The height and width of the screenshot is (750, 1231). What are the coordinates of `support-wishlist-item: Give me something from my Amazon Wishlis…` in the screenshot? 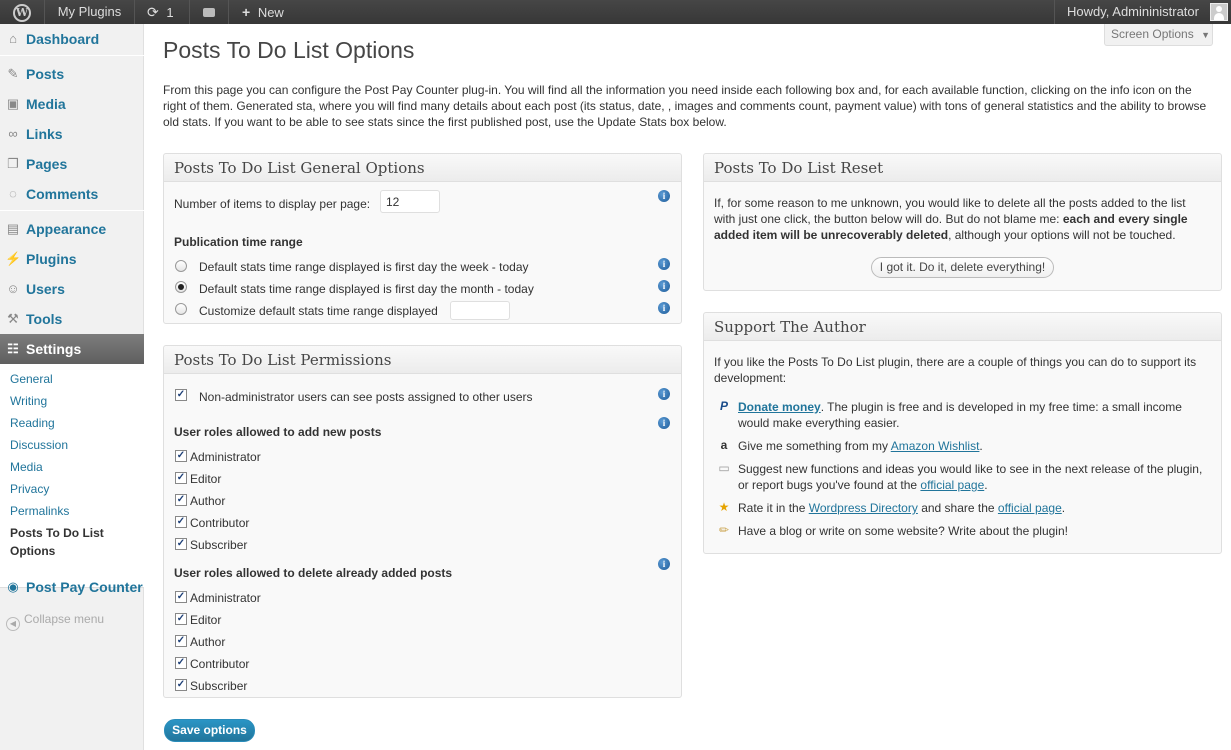 It's located at (973, 446).